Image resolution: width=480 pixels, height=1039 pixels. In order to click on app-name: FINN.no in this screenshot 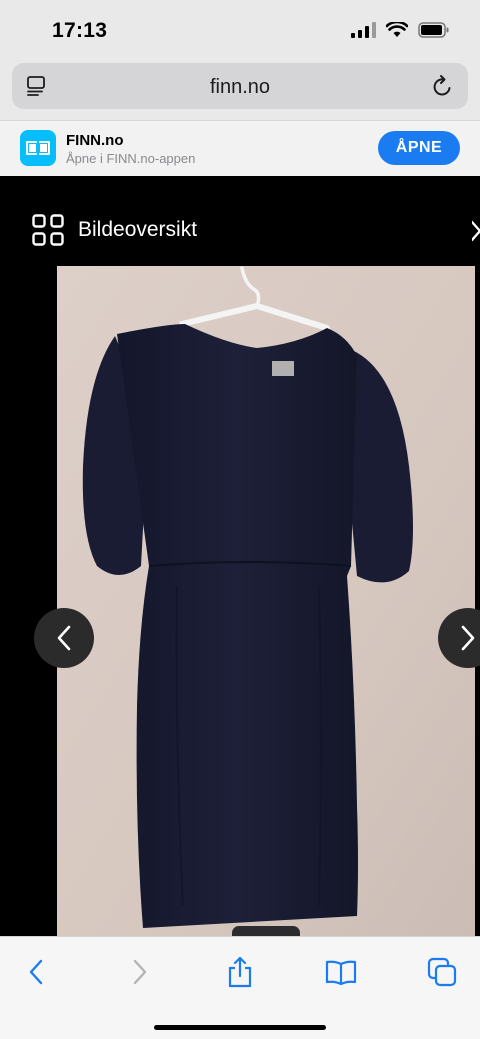, I will do `click(95, 140)`.